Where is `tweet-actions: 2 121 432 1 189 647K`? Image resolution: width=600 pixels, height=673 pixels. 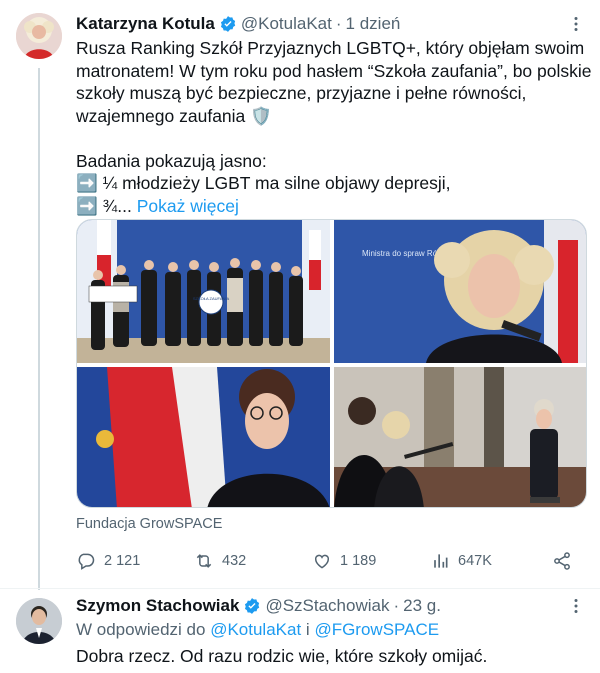 tweet-actions: 2 121 432 1 189 647K is located at coordinates (331, 561).